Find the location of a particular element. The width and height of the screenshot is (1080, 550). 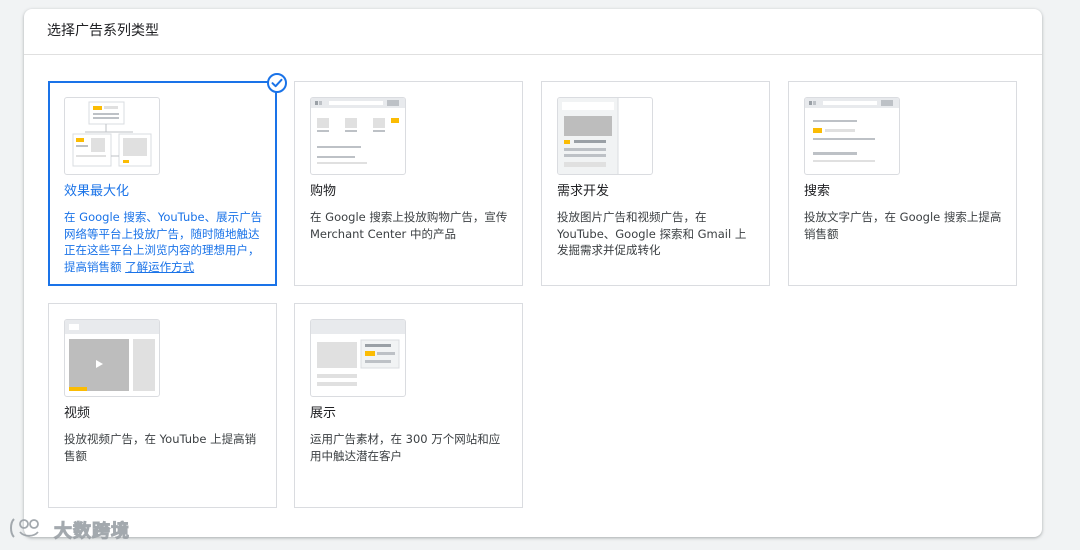

watermark-logo-icon is located at coordinates (29, 530).